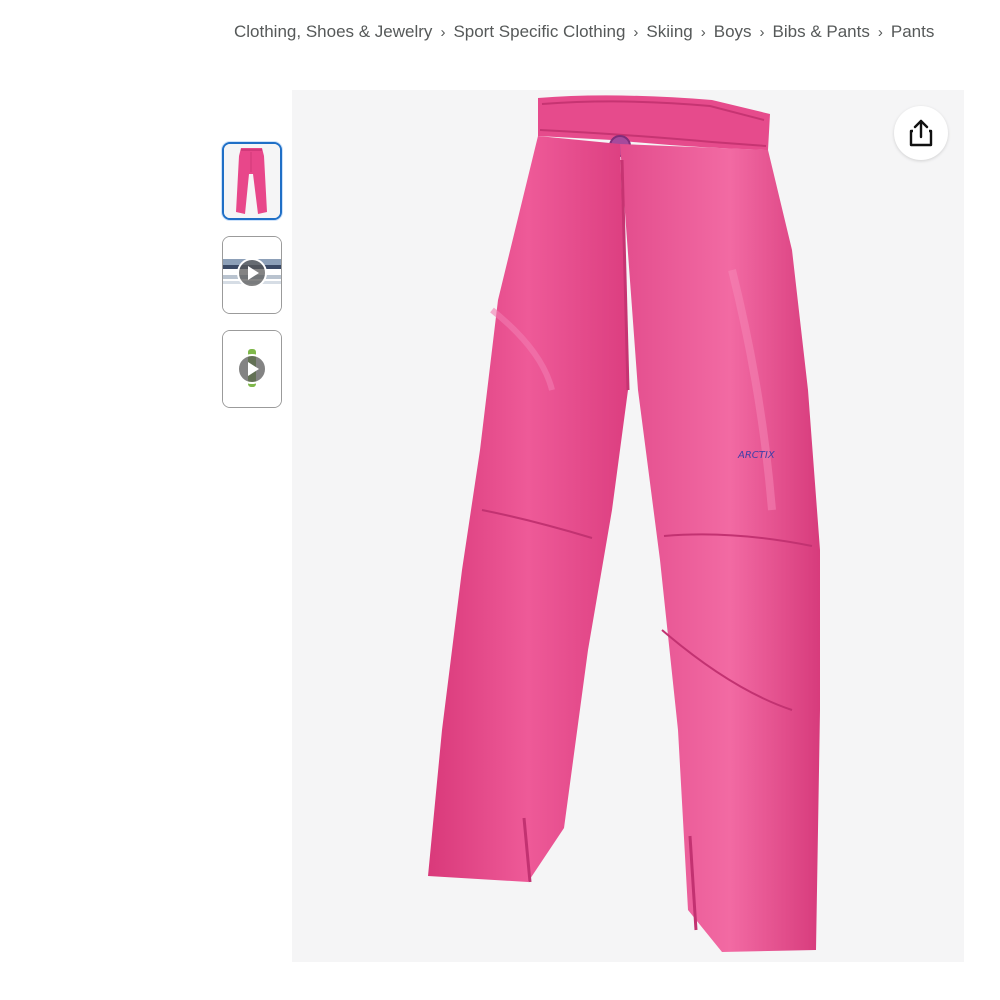  Describe the element at coordinates (539, 32) in the screenshot. I see `breadcrumb-item-sport-specific: Sport Specific Clothing` at that location.